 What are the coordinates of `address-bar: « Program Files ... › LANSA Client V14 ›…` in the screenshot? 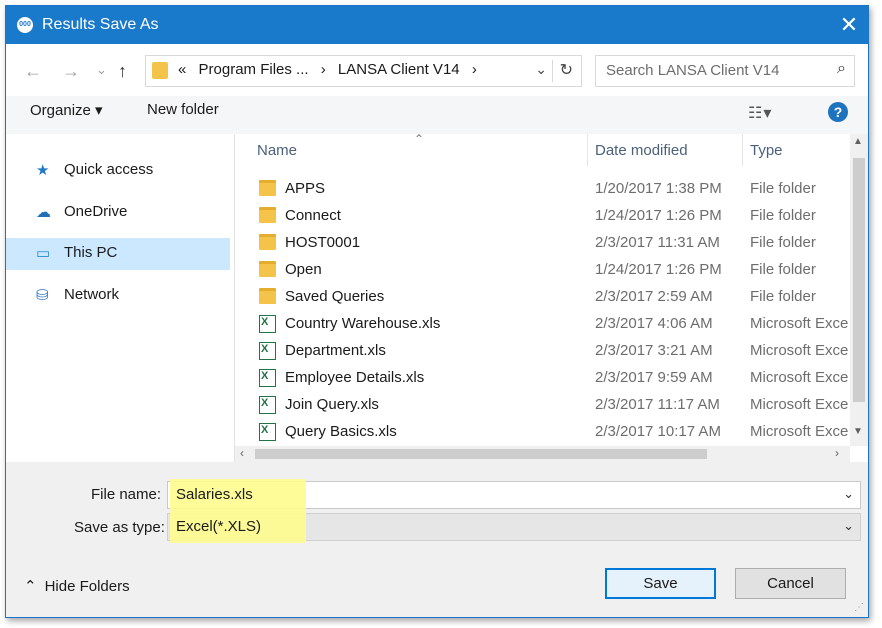 It's located at (363, 71).